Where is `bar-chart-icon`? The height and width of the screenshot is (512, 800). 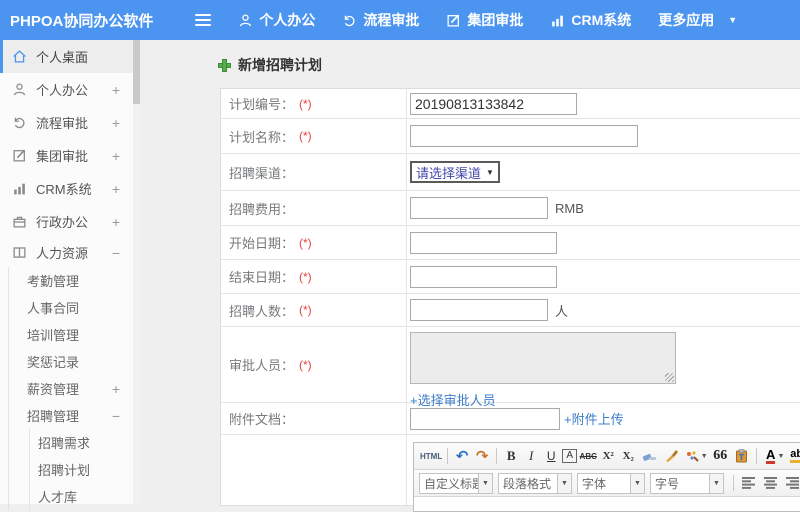
bar-chart-icon is located at coordinates (19, 189).